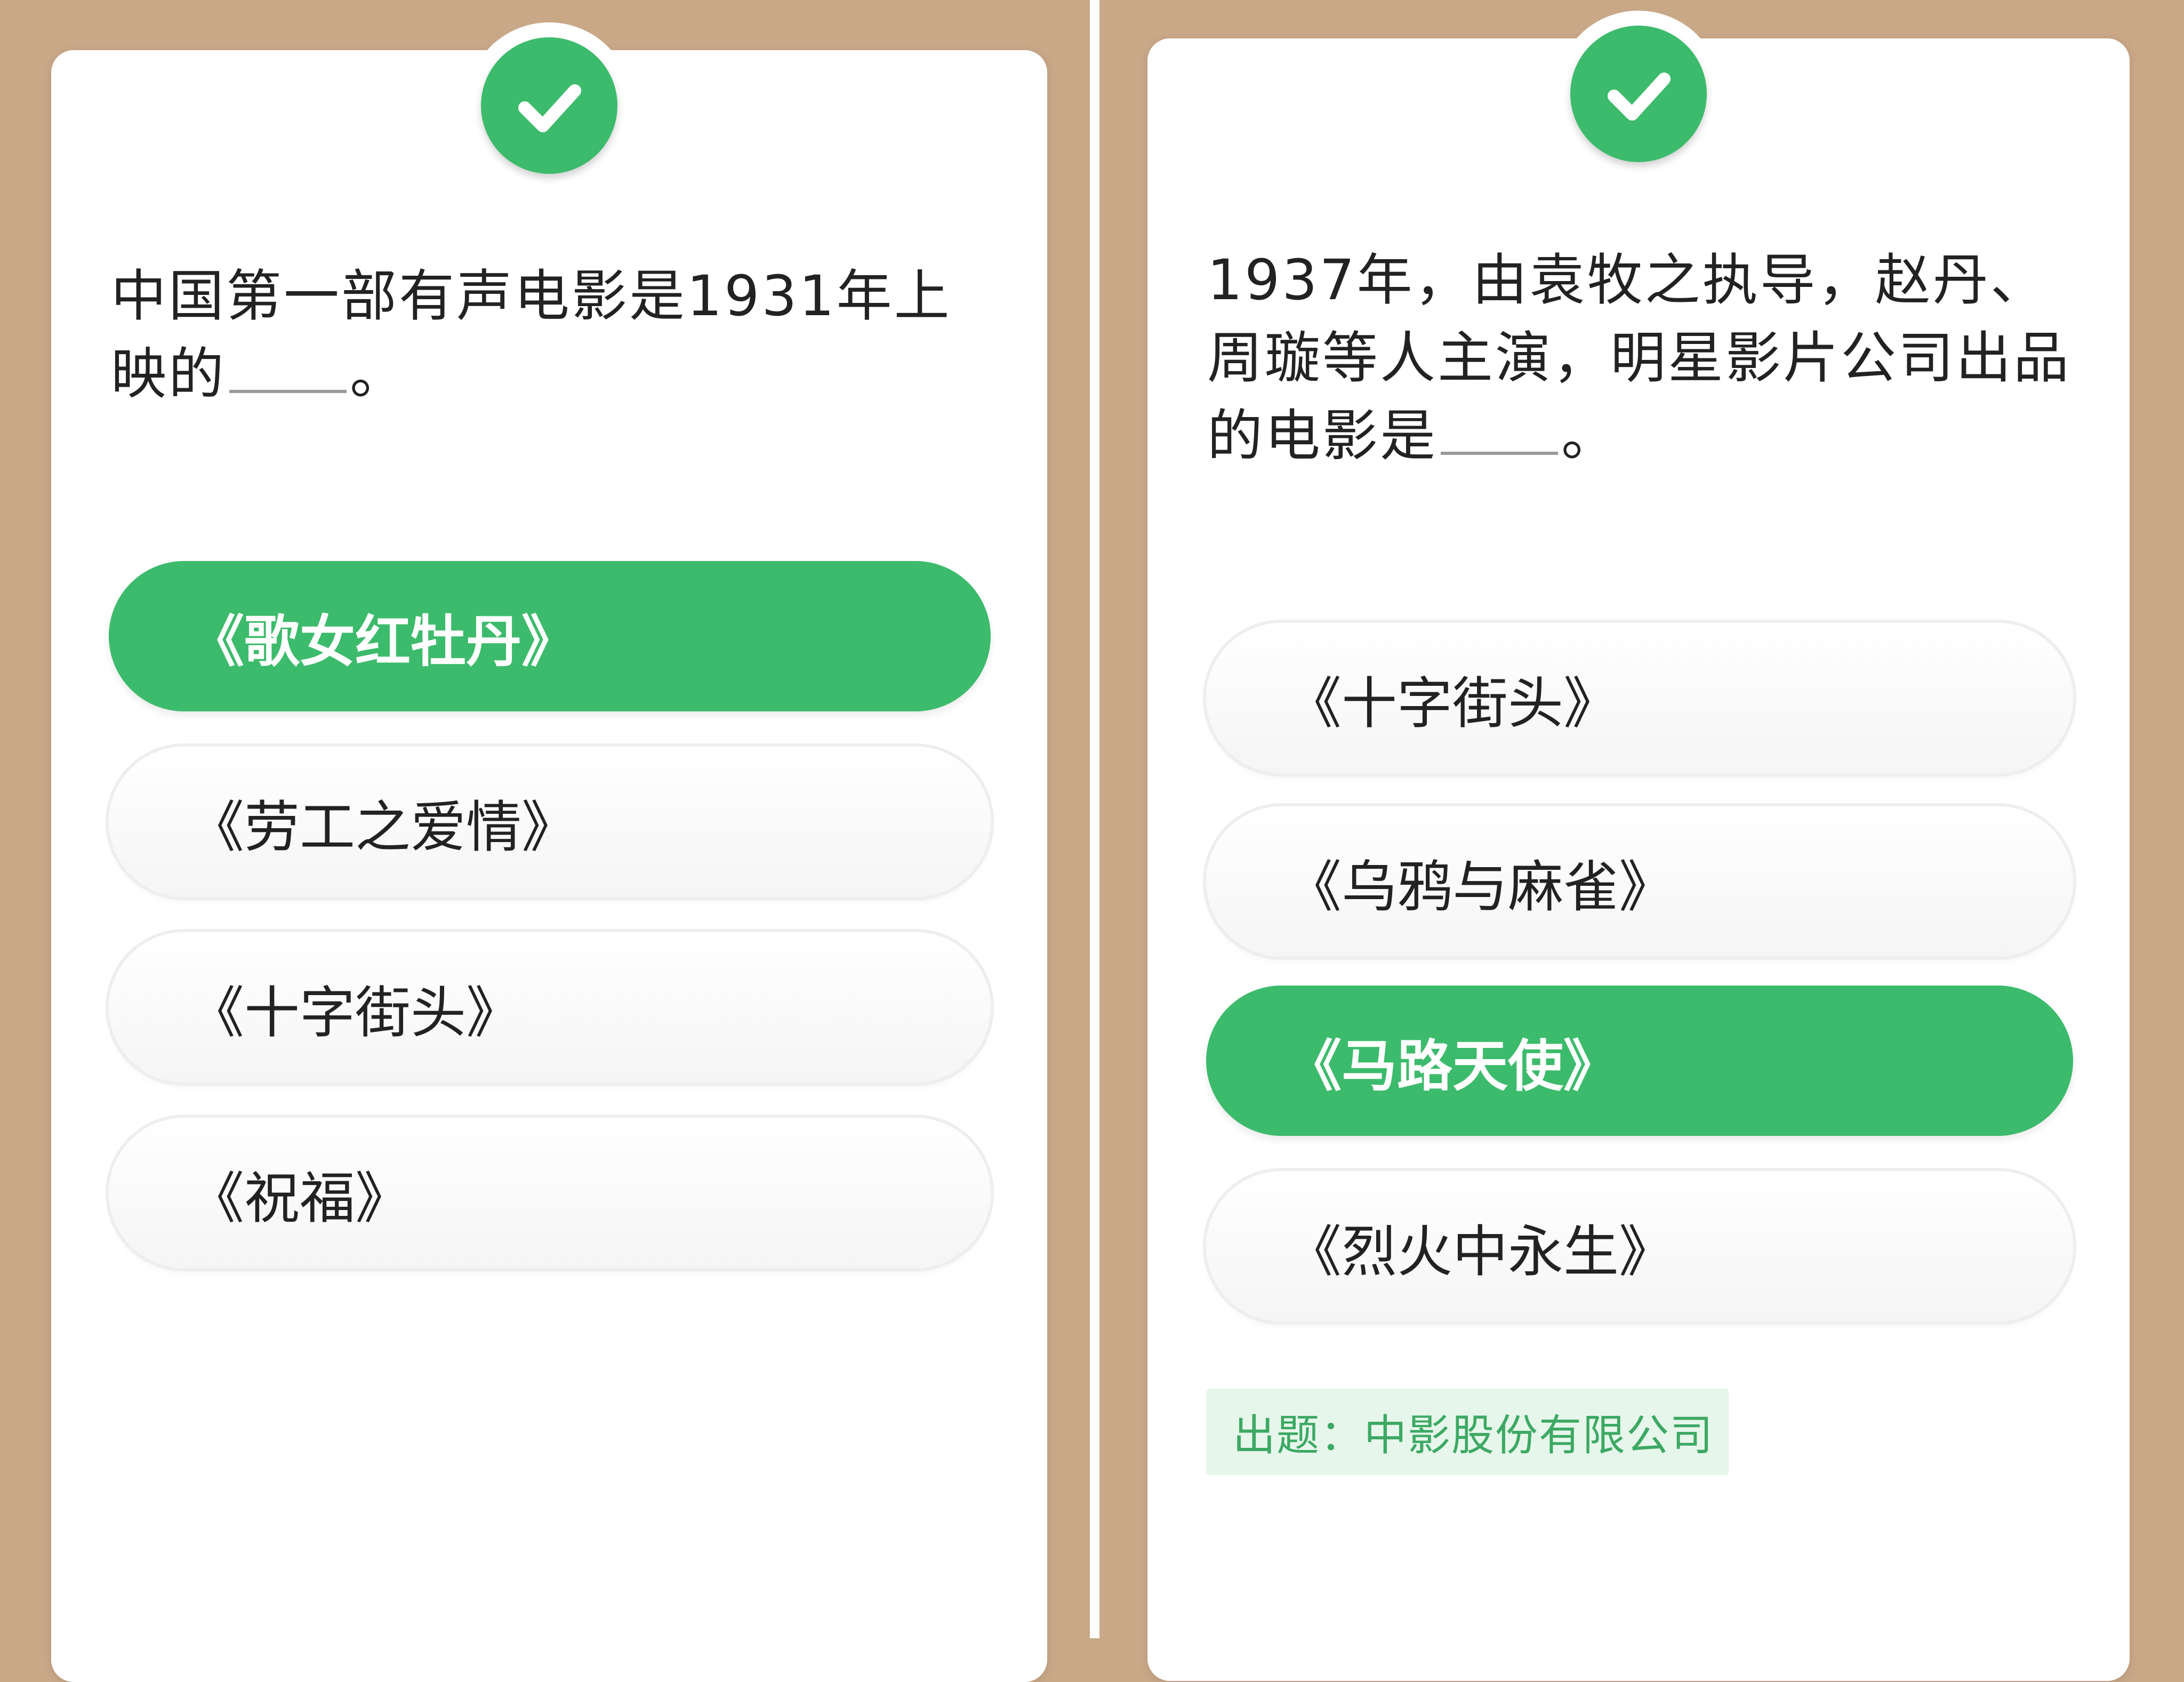  Describe the element at coordinates (1452, 1066) in the screenshot. I see `option-label: 《马路天使》` at that location.